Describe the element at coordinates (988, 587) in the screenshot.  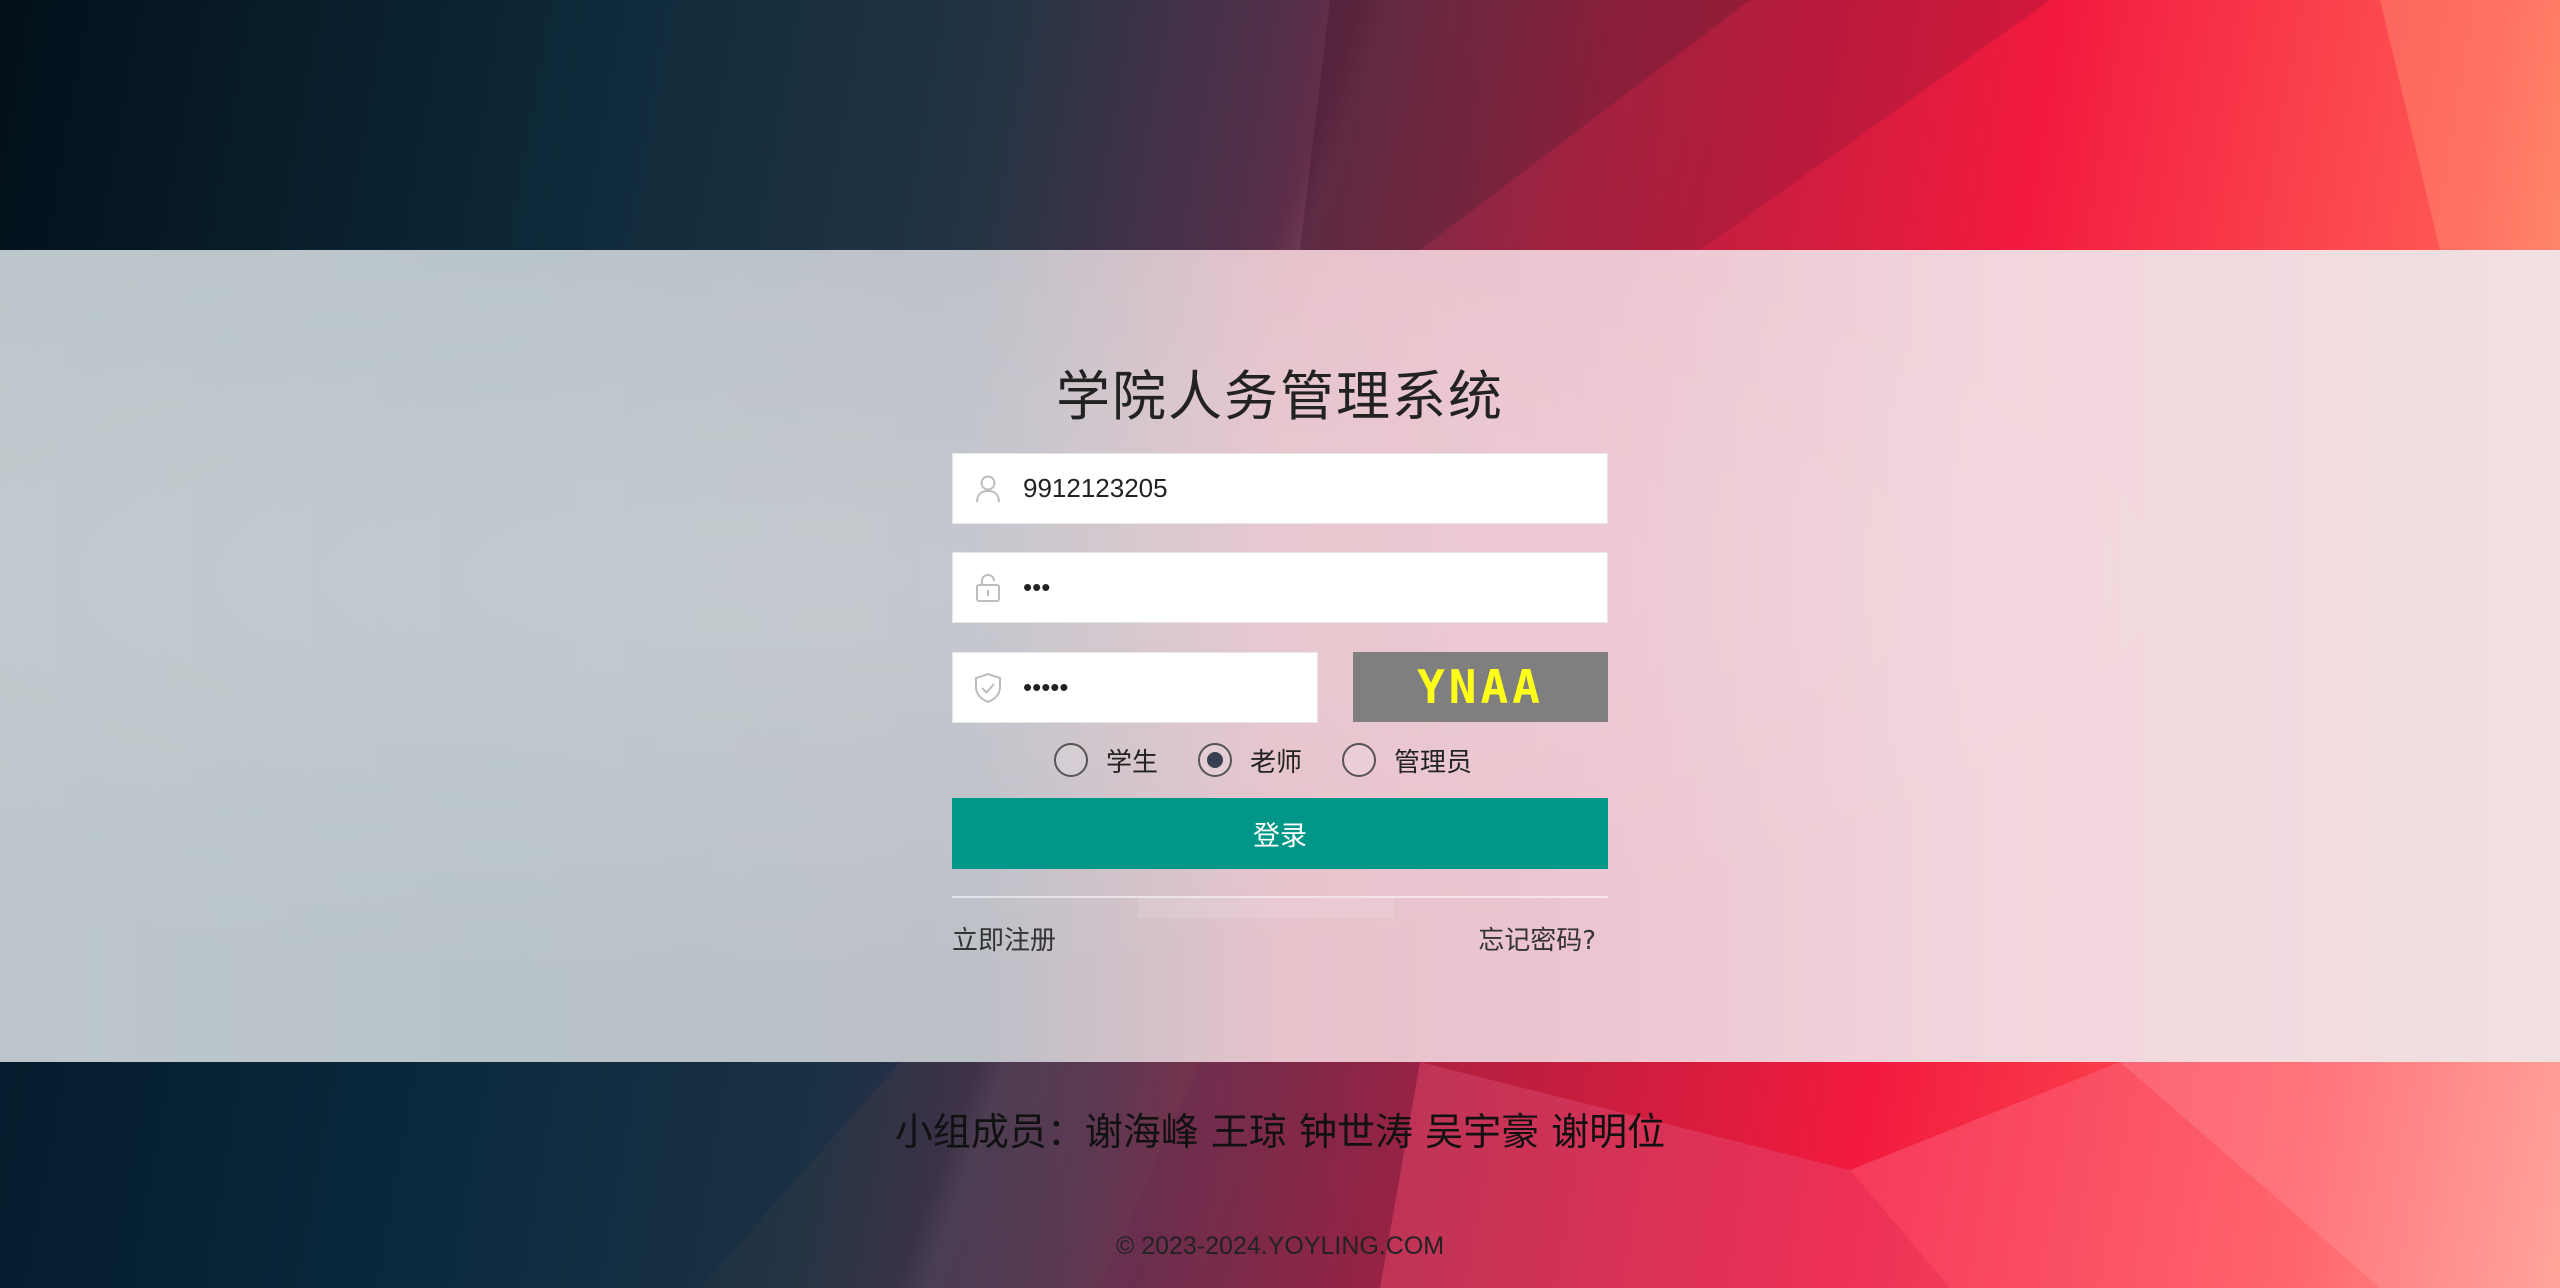
I see `lock-icon` at that location.